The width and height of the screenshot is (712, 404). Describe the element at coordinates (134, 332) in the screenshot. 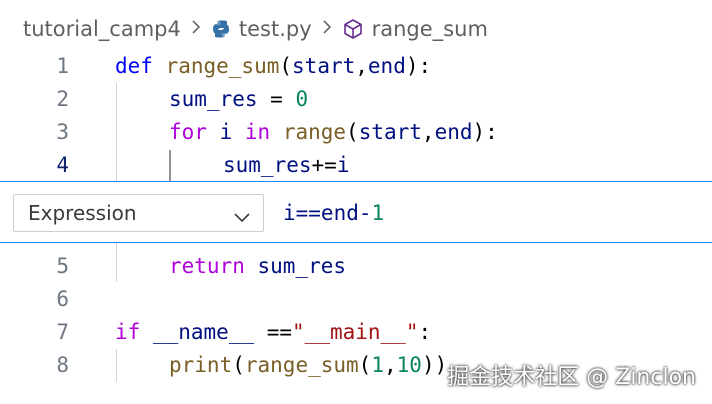

I see `code-token: if` at that location.